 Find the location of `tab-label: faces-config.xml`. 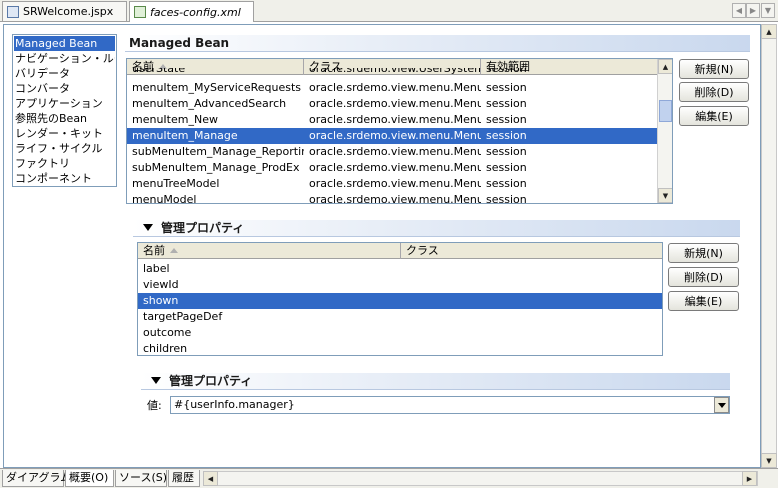

tab-label: faces-config.xml is located at coordinates (195, 12).